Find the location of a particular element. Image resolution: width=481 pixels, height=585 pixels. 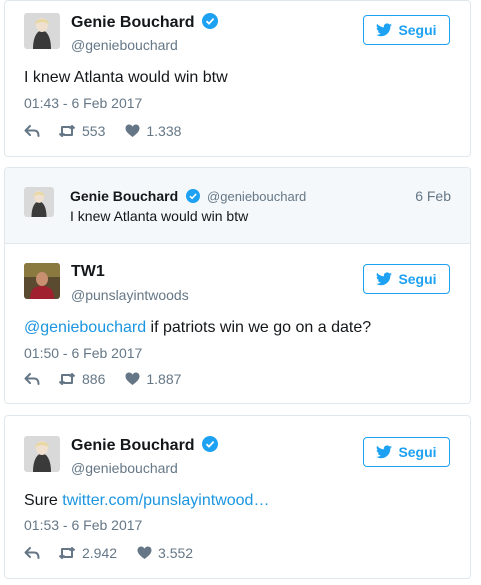

tweet-timestamp: 01:53 - 6 Feb 2017 is located at coordinates (83, 525).